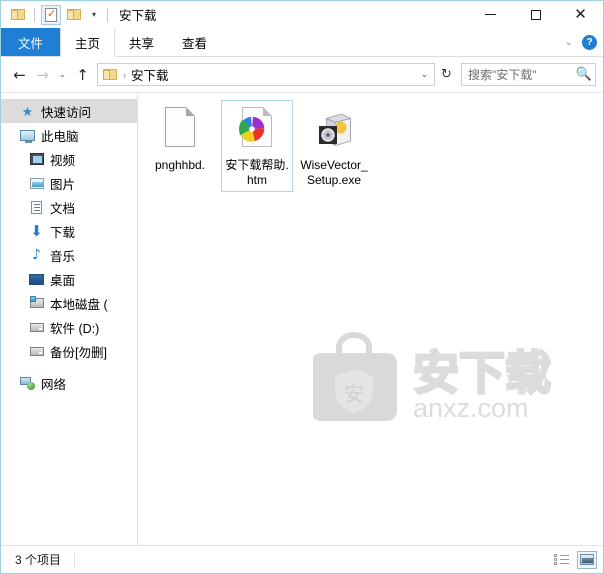  I want to click on star-pin-icon: ★, so click(27, 111).